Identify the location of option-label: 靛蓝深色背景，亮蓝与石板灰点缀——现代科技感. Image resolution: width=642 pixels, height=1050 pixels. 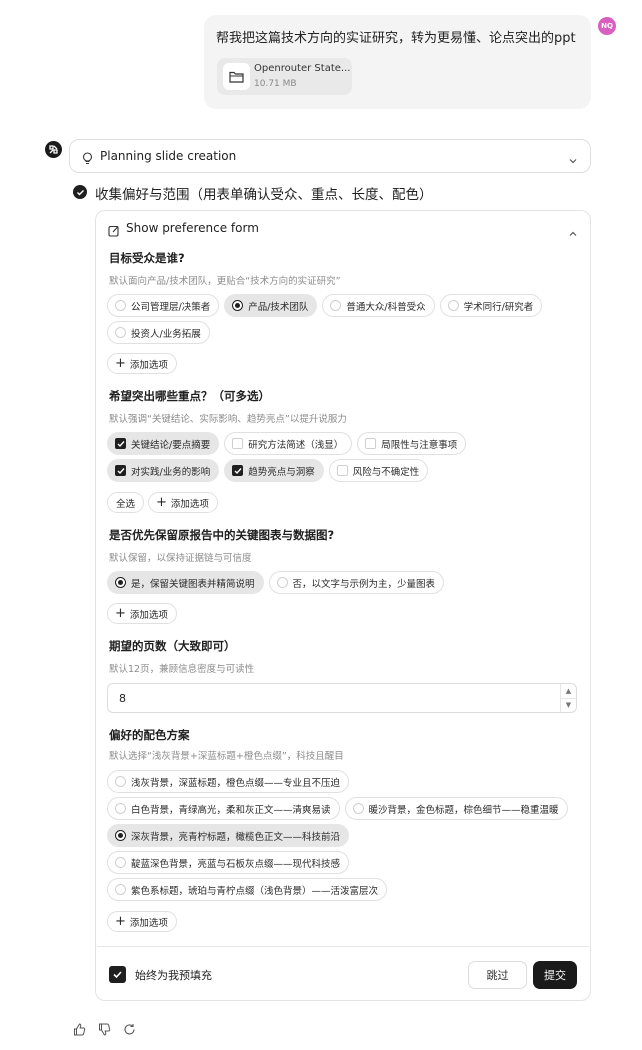
(236, 864).